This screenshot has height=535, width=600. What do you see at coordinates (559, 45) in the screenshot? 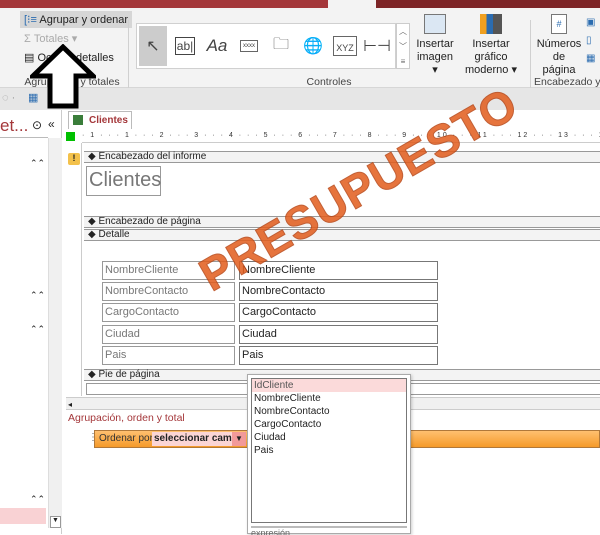
I see `page-numbers-button: # Números de página` at bounding box center [559, 45].